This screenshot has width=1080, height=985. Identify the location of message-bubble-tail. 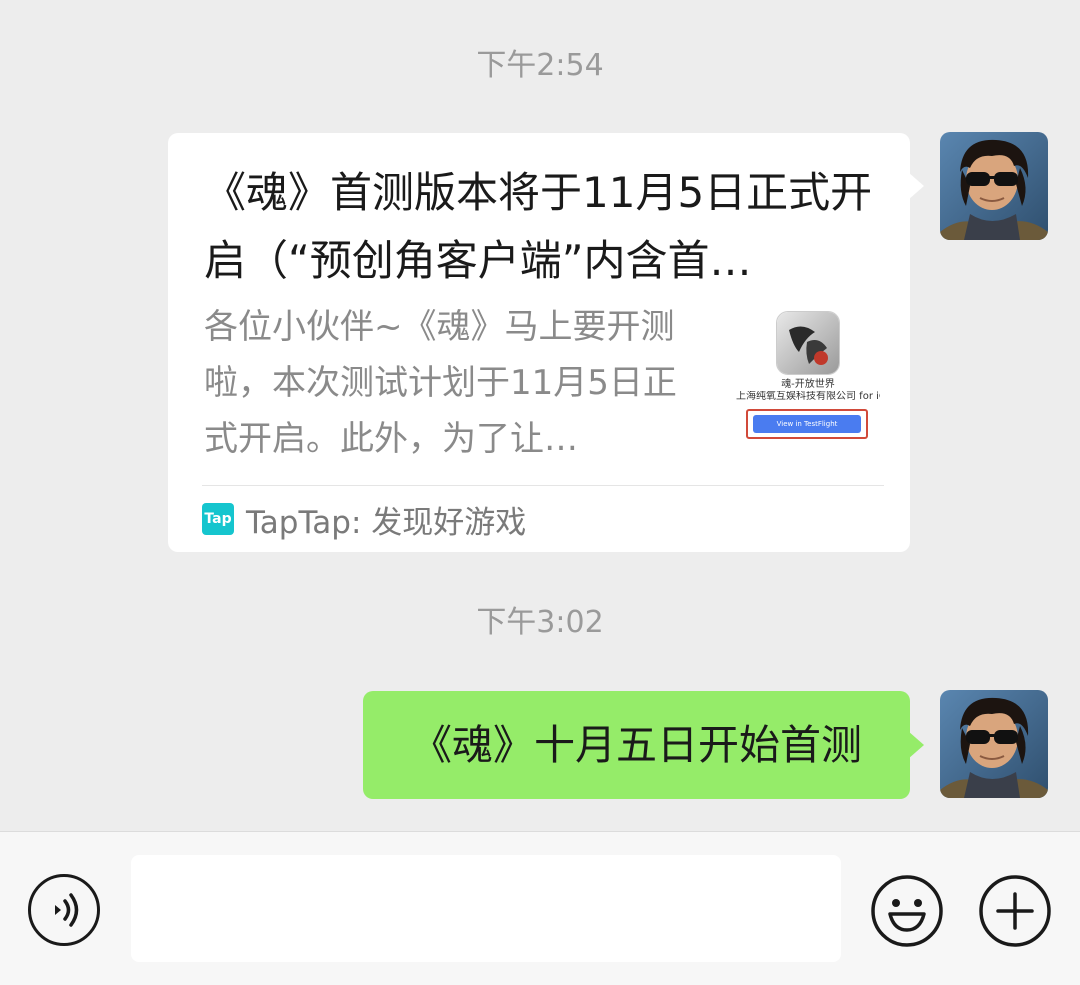
(916, 745).